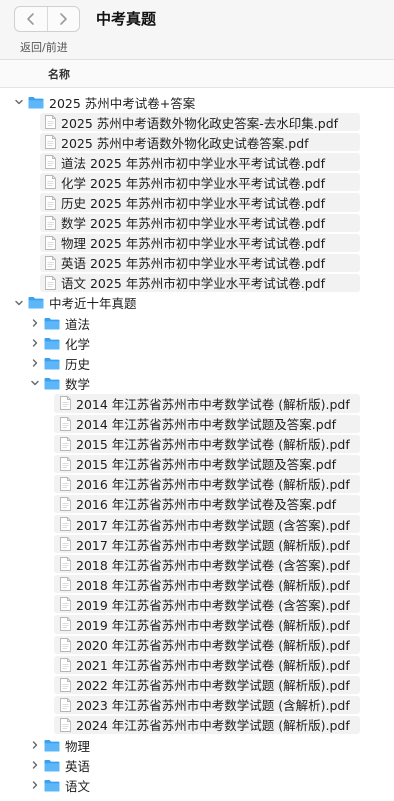  I want to click on file-name: 2019 年江苏省苏州市中考数学试卷 (解析版).pdf, so click(213, 625).